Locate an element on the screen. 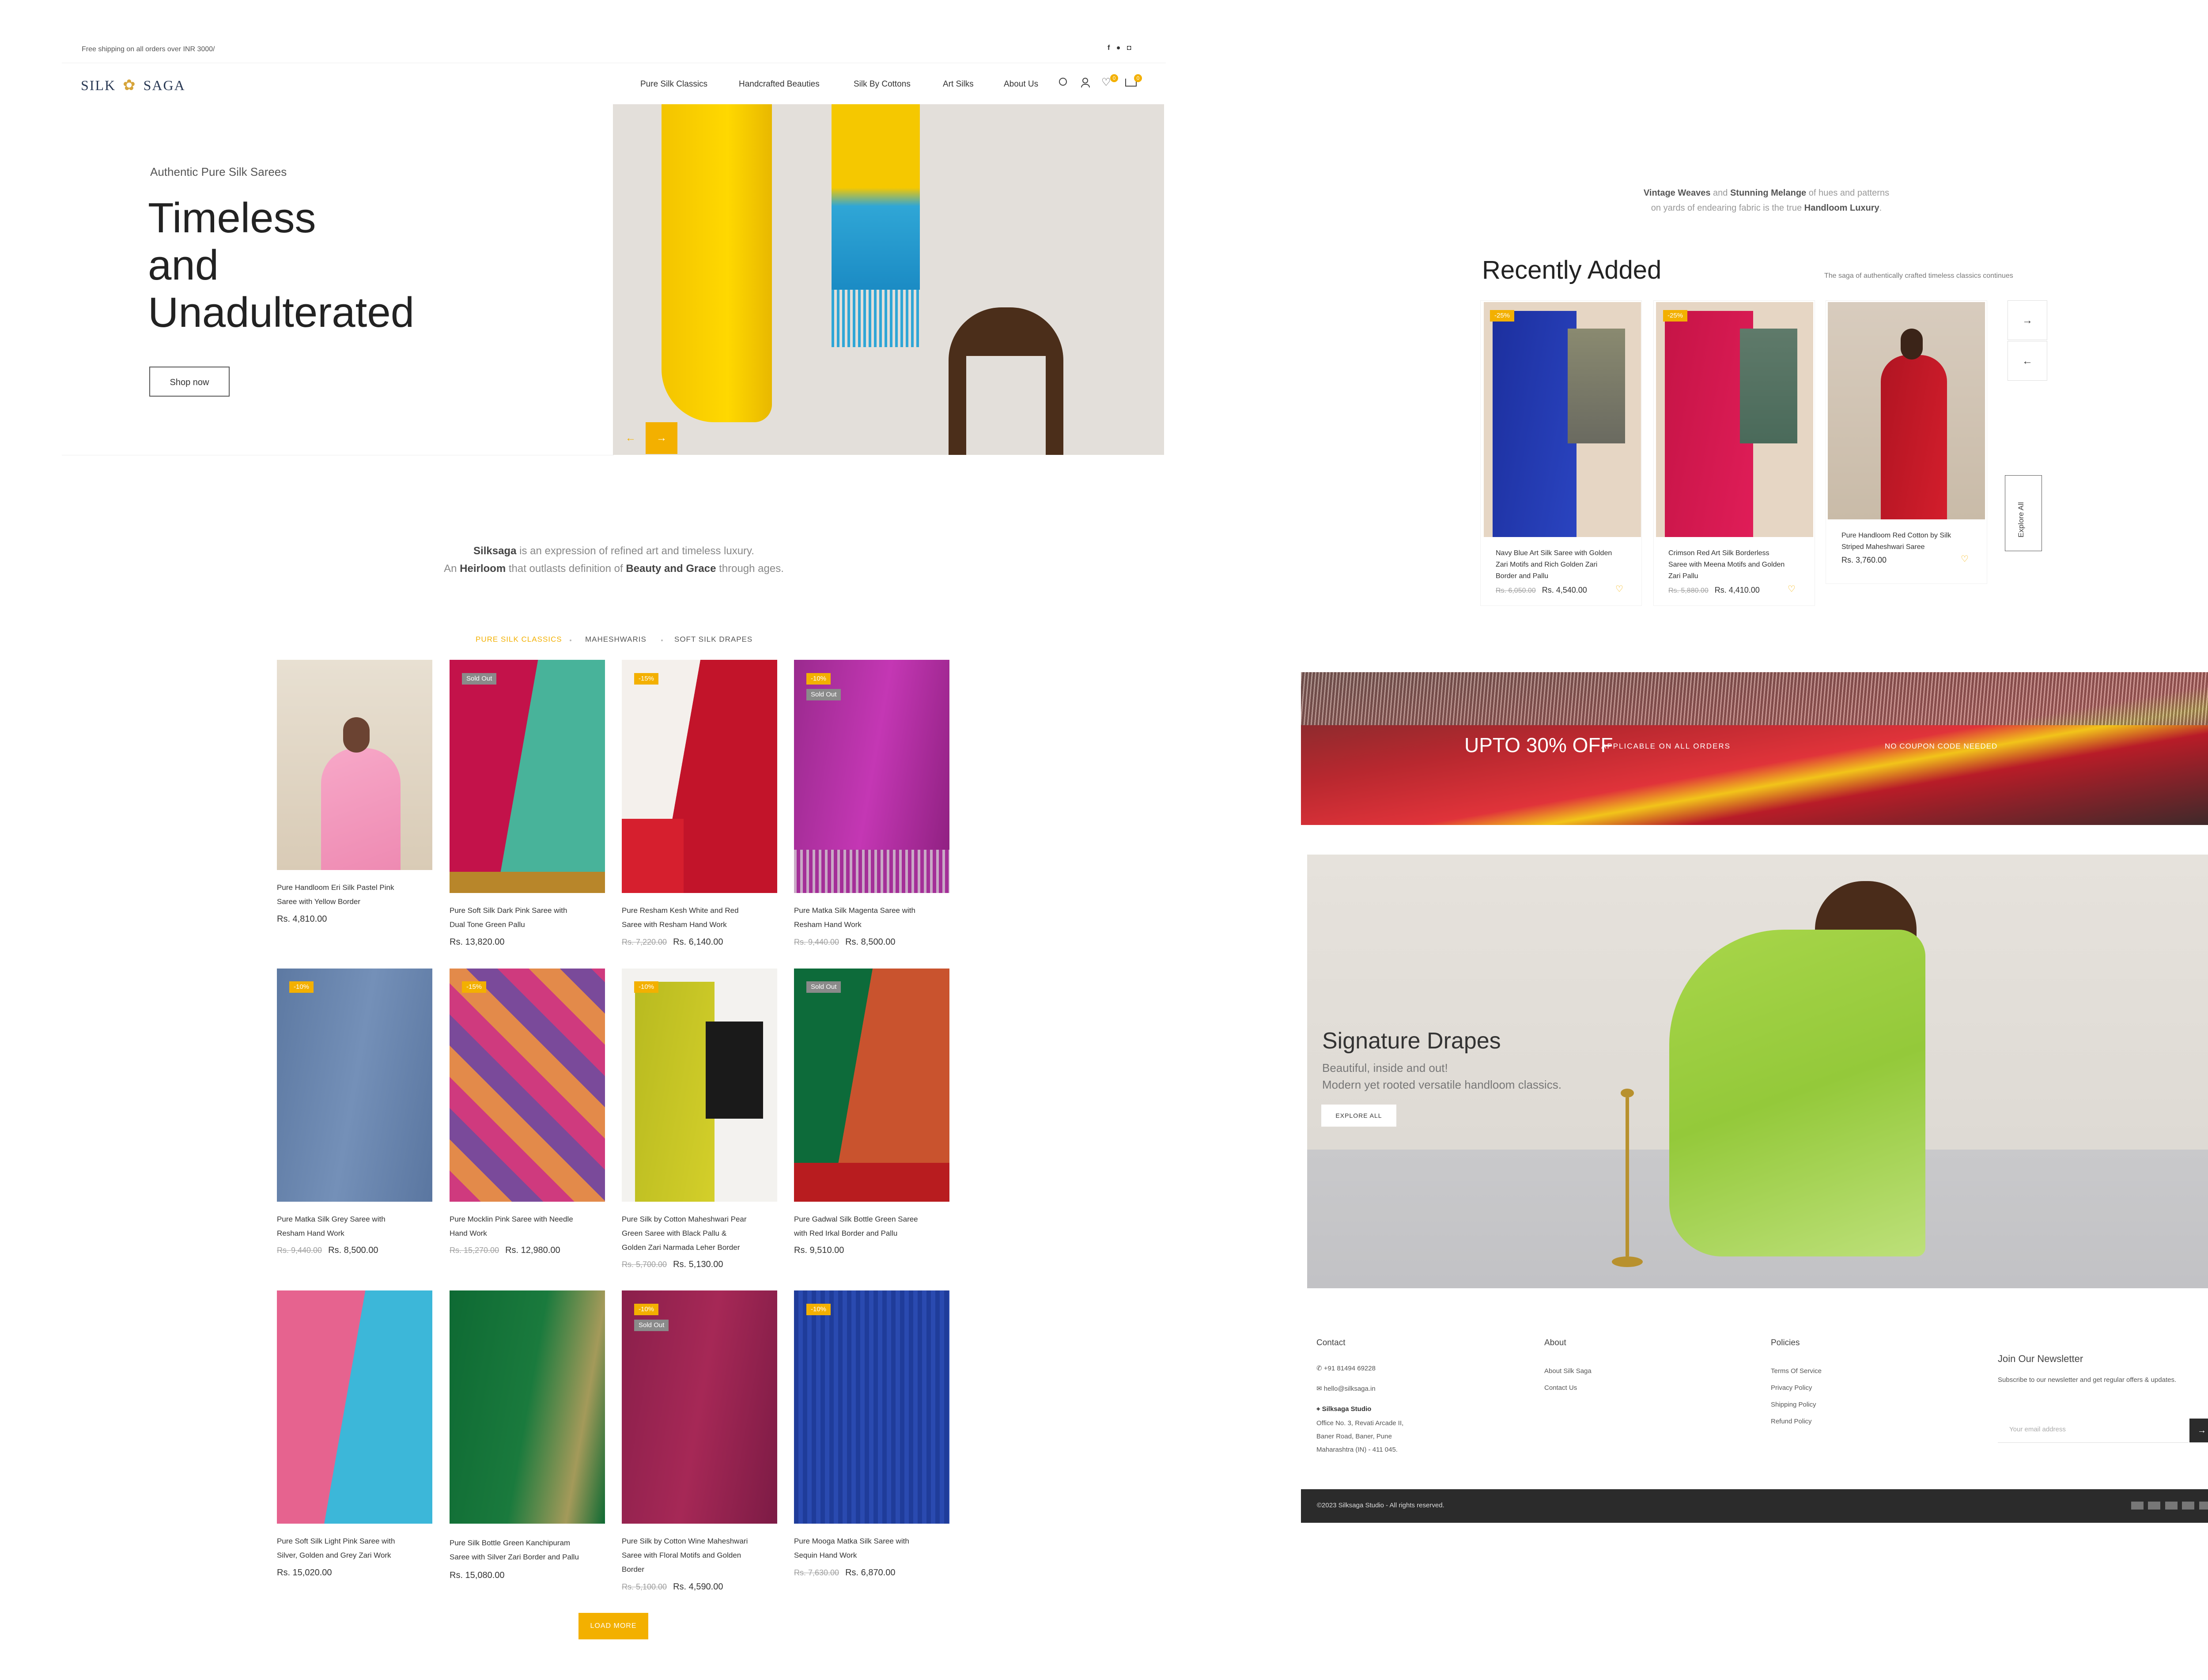 The width and height of the screenshot is (2208, 1680). load-more-button: LOAD MORE is located at coordinates (613, 1626).